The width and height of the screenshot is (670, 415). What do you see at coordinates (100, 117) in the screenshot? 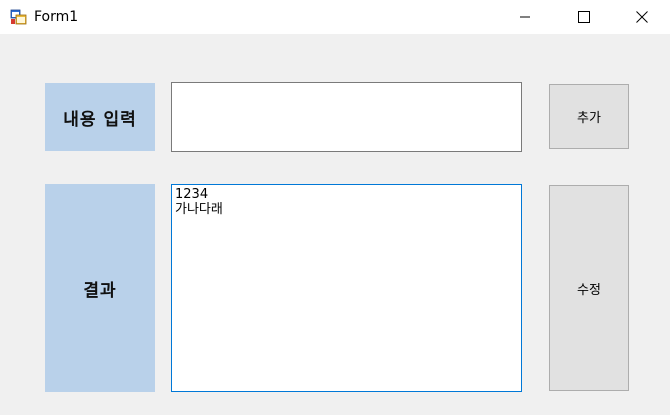
I see `input-label: 내용 입력` at bounding box center [100, 117].